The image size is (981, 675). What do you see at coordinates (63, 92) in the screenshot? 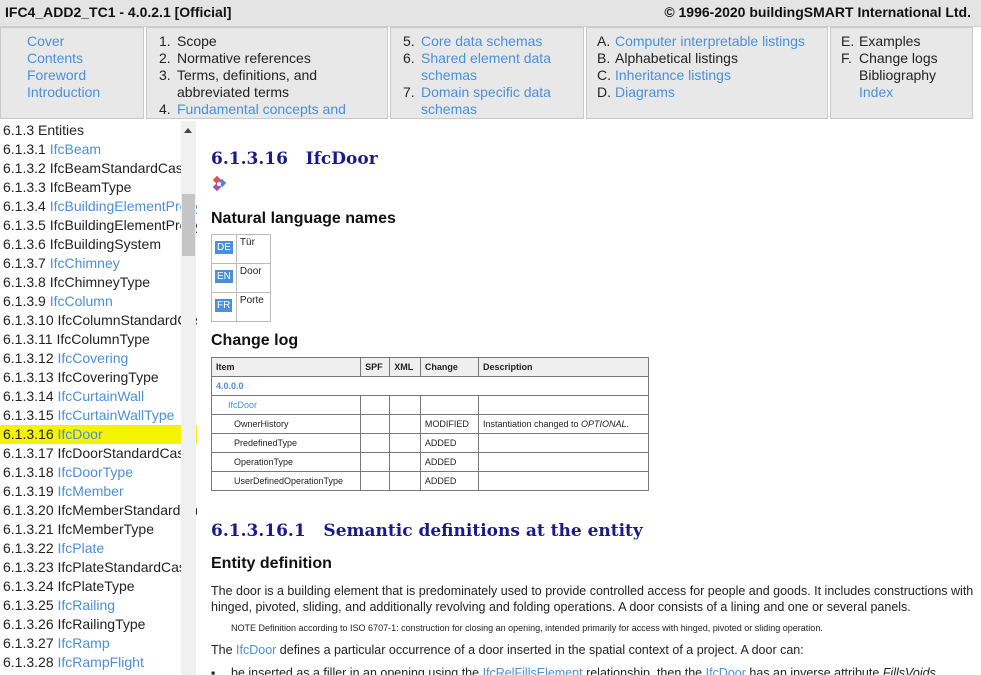
I see `nav-link-3: Introduction` at bounding box center [63, 92].